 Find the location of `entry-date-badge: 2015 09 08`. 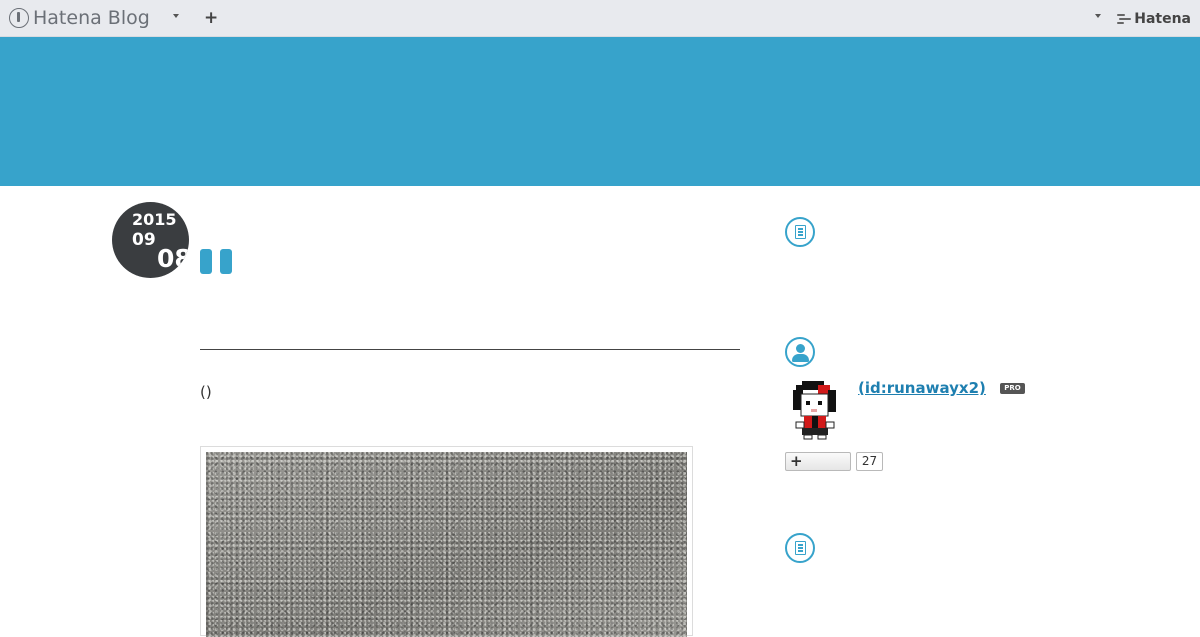

entry-date-badge: 2015 09 08 is located at coordinates (150, 240).